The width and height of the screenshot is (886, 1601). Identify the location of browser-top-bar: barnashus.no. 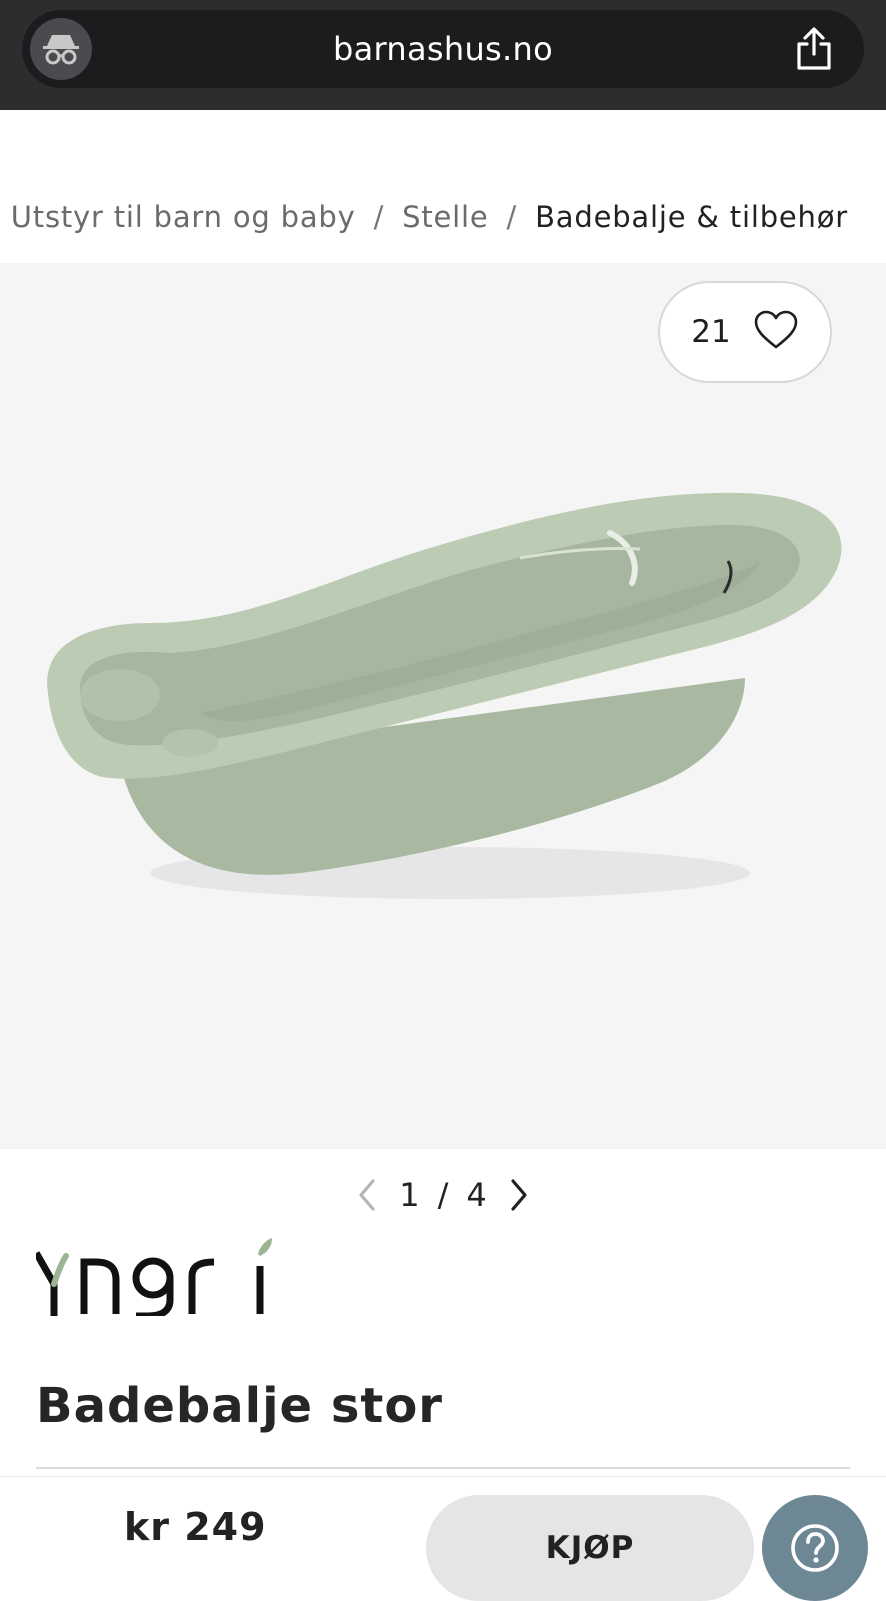
(443, 55).